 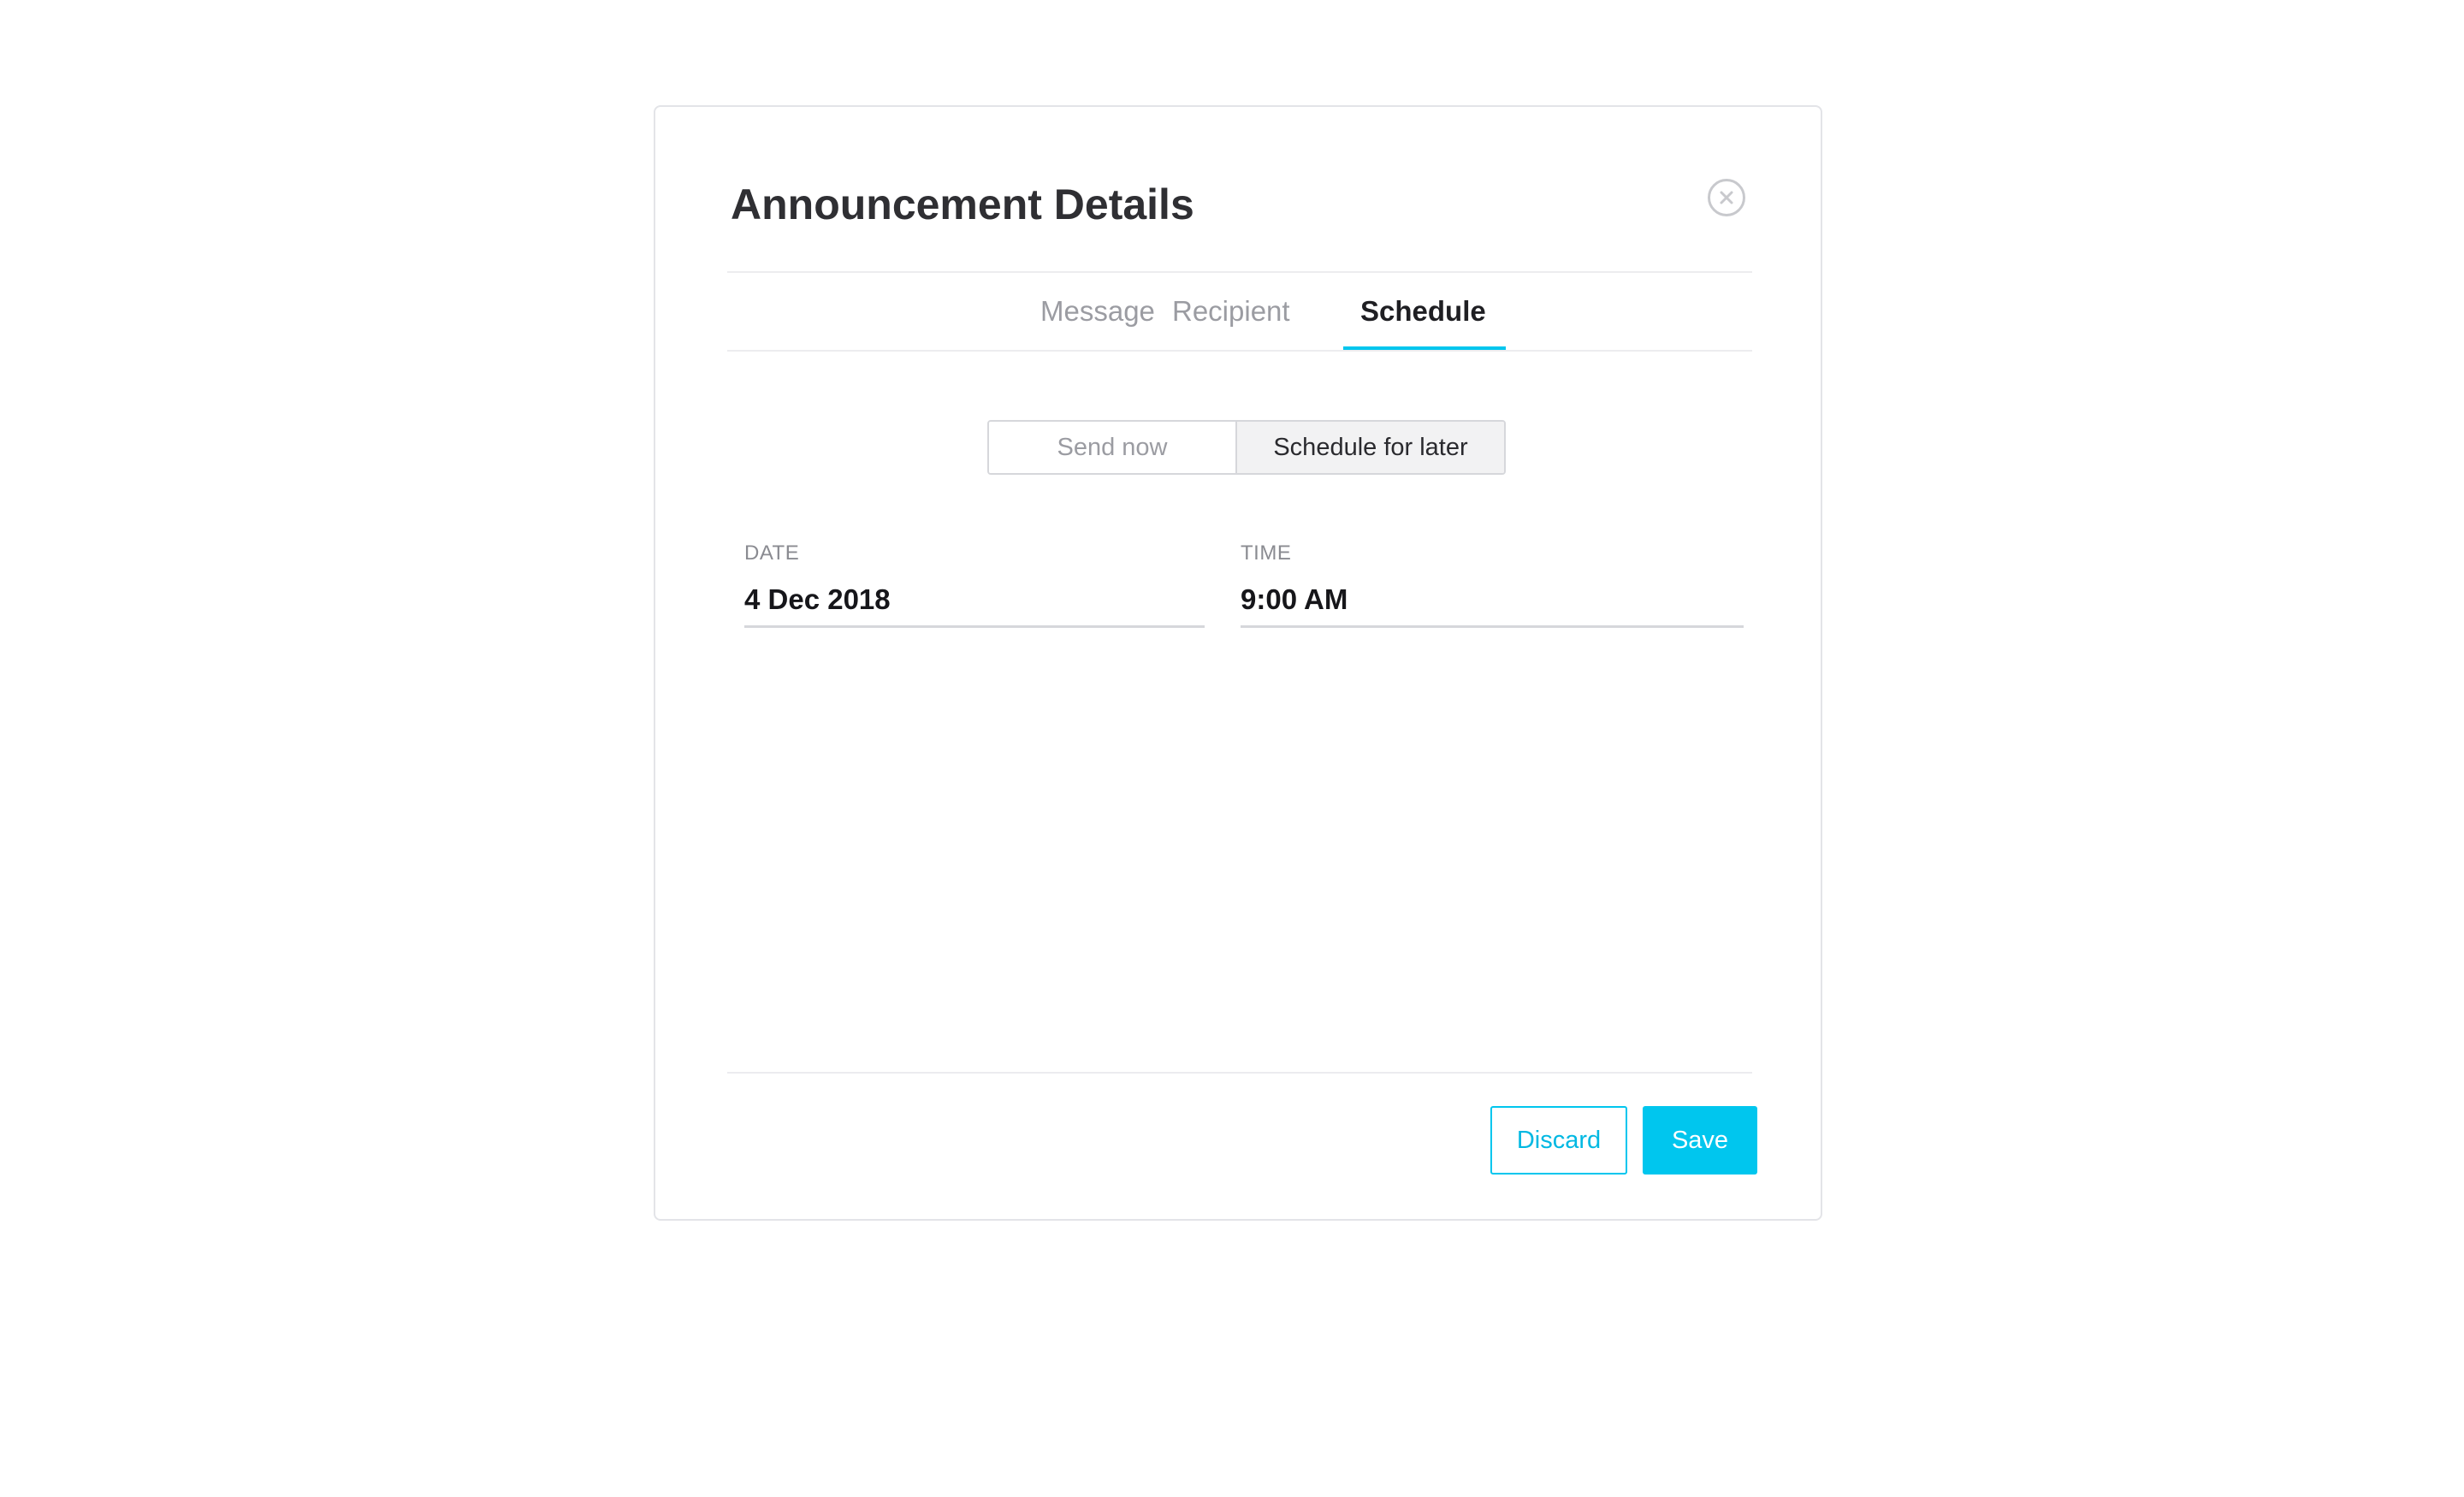 I want to click on footer-divider, so click(x=1239, y=1073).